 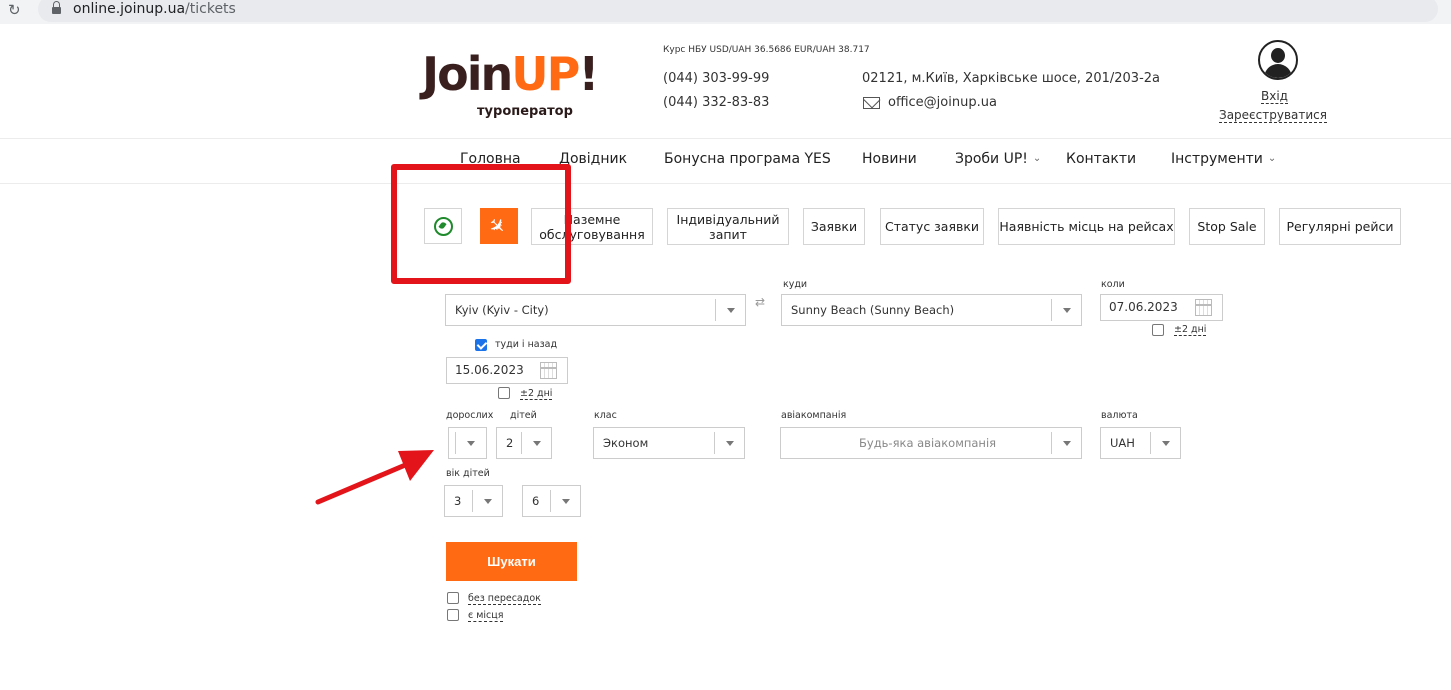 What do you see at coordinates (834, 226) in the screenshot?
I see `tab-orders: Заявки` at bounding box center [834, 226].